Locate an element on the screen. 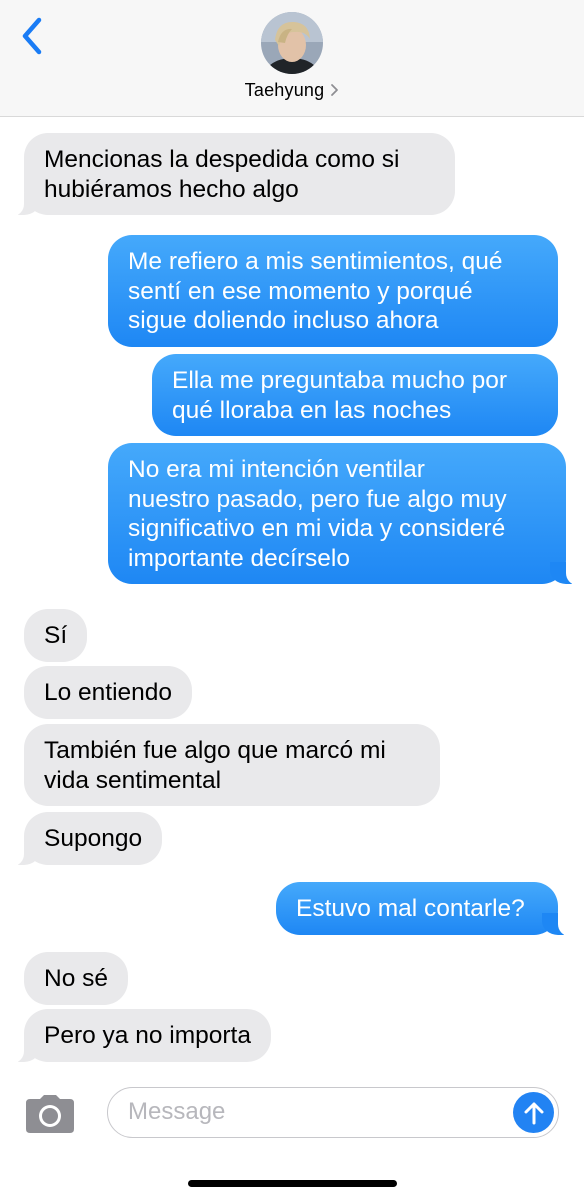 The width and height of the screenshot is (584, 1200). message-bubble-incoming: No sé is located at coordinates (76, 978).